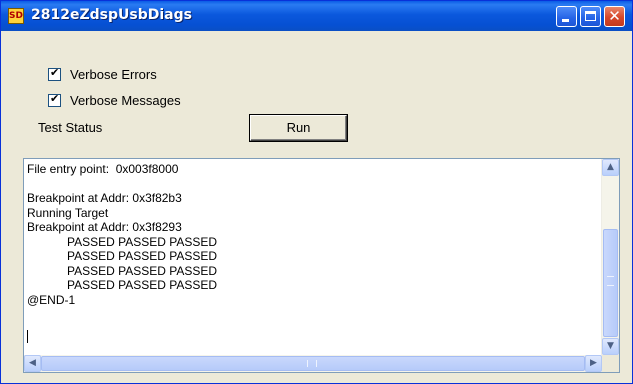  I want to click on arrow-up-icon: ▲, so click(610, 167).